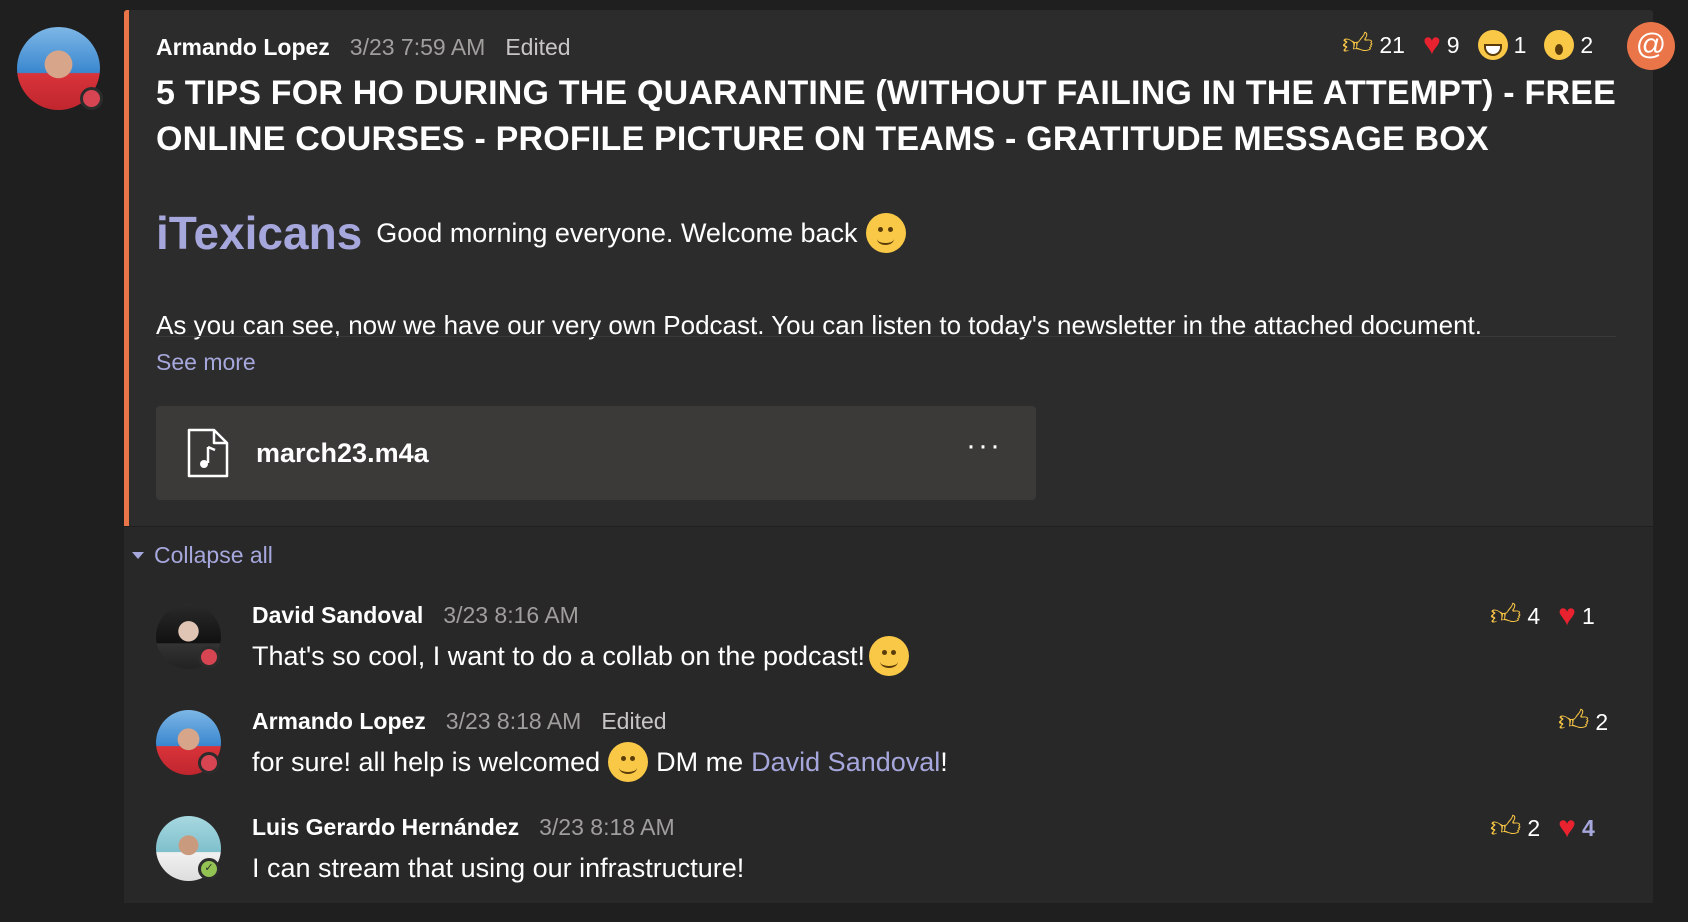 The image size is (1688, 922). Describe the element at coordinates (634, 721) in the screenshot. I see `reply-edited-label: Edited` at that location.